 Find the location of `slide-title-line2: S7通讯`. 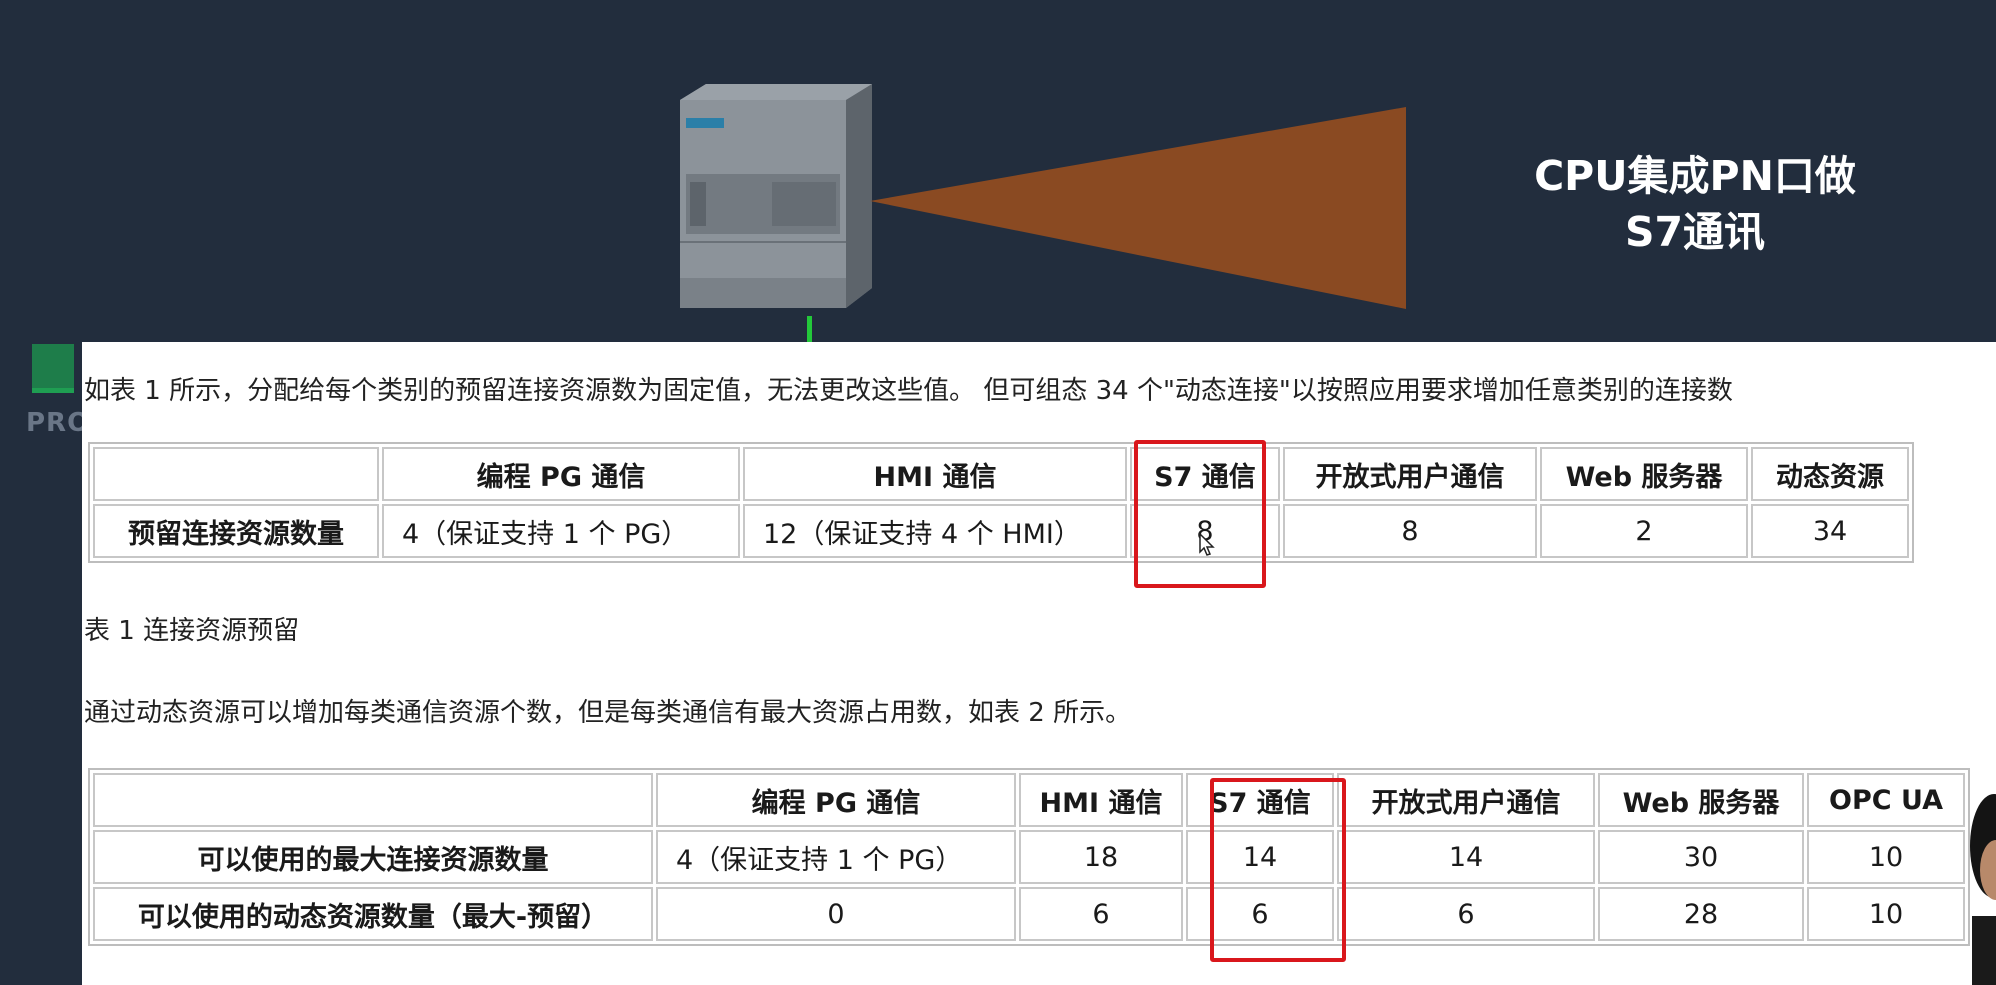

slide-title-line2: S7通讯 is located at coordinates (1695, 232).